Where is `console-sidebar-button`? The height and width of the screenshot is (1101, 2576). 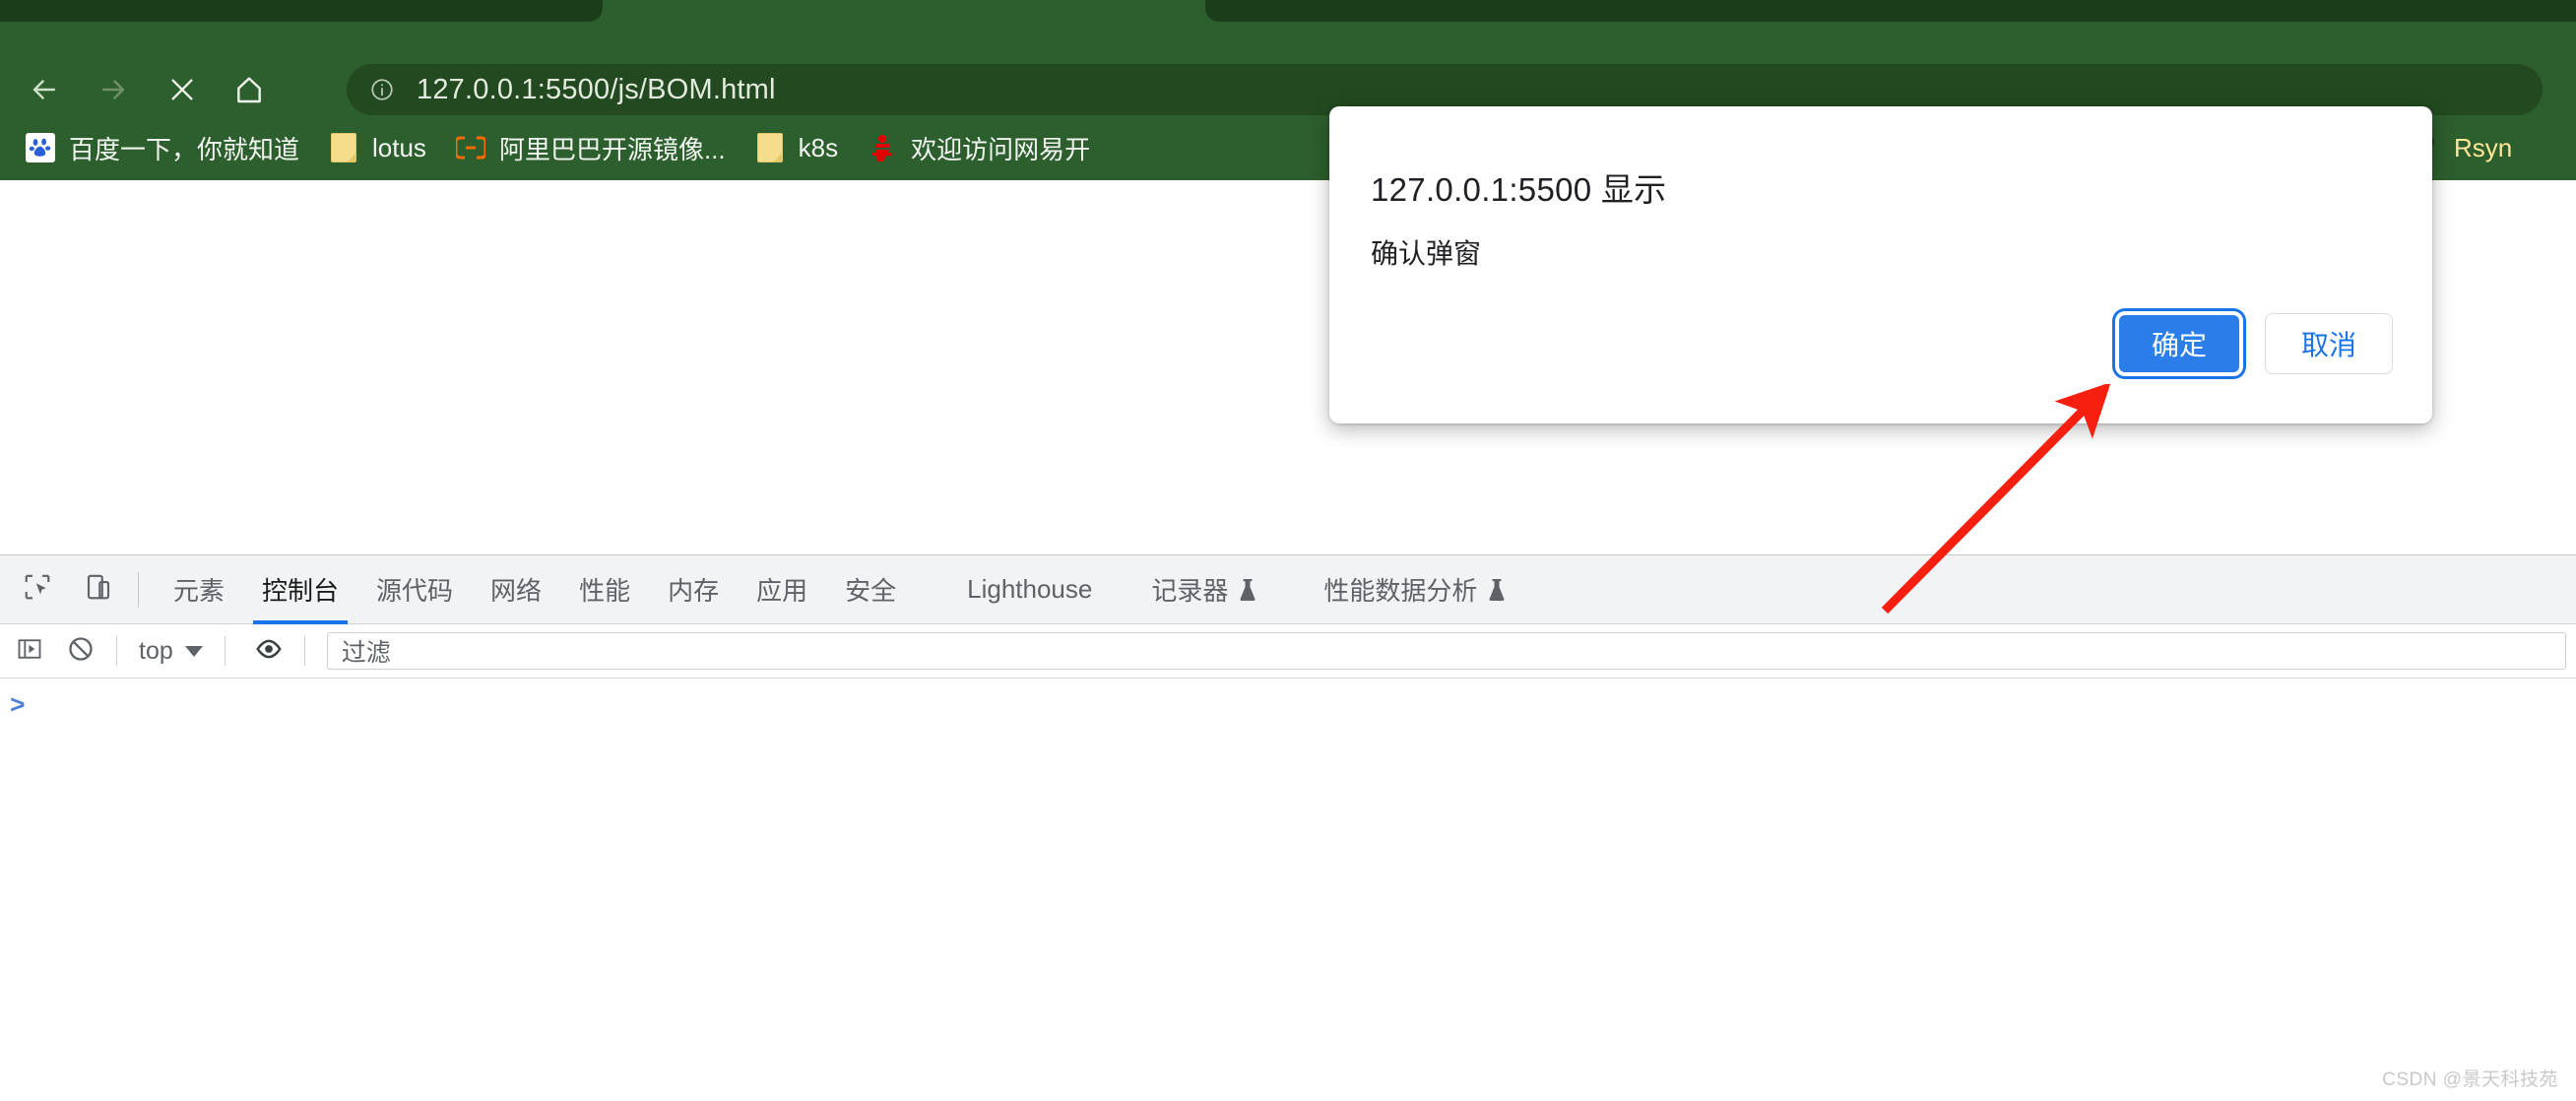
console-sidebar-button is located at coordinates (29, 651).